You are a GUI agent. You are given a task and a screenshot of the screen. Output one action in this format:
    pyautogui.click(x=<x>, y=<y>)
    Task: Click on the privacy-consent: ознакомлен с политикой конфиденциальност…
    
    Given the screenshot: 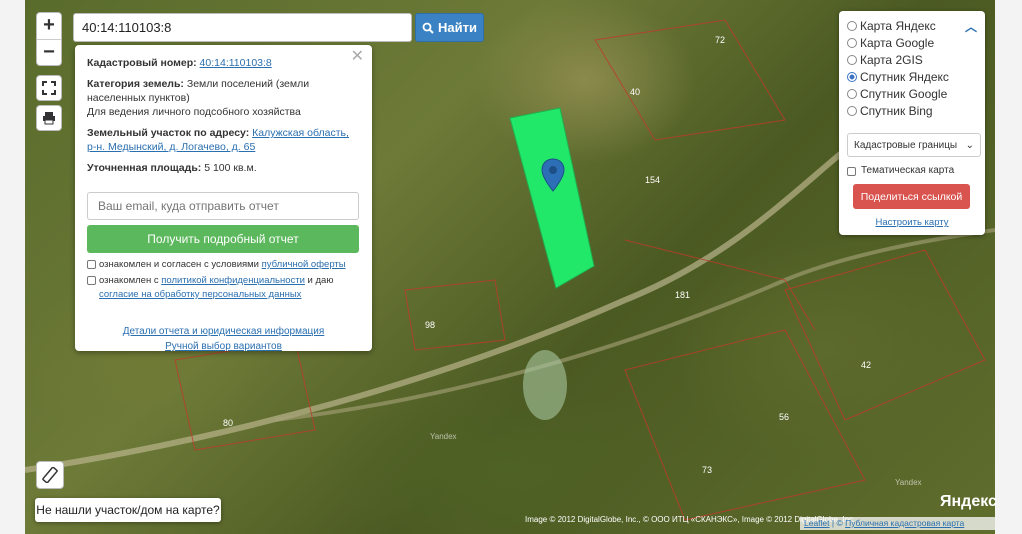 What is the action you would take?
    pyautogui.click(x=223, y=288)
    